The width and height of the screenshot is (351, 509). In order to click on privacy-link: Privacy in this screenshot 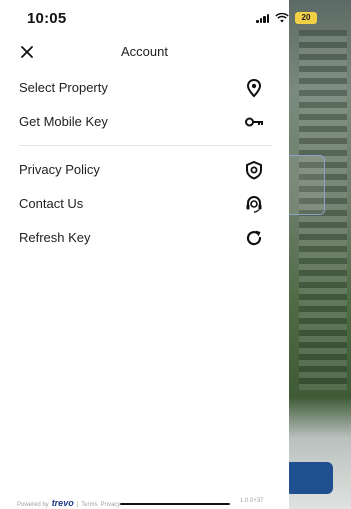, I will do `click(111, 505)`.